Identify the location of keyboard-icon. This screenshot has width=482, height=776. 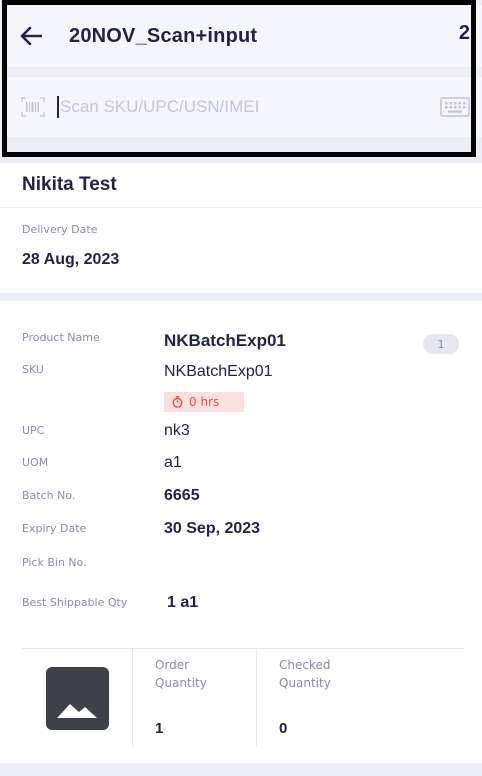
(455, 107).